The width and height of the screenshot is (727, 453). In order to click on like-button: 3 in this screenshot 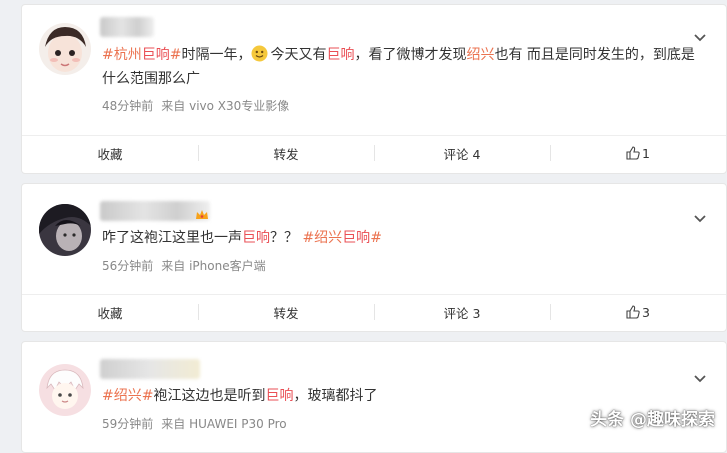, I will do `click(638, 312)`.